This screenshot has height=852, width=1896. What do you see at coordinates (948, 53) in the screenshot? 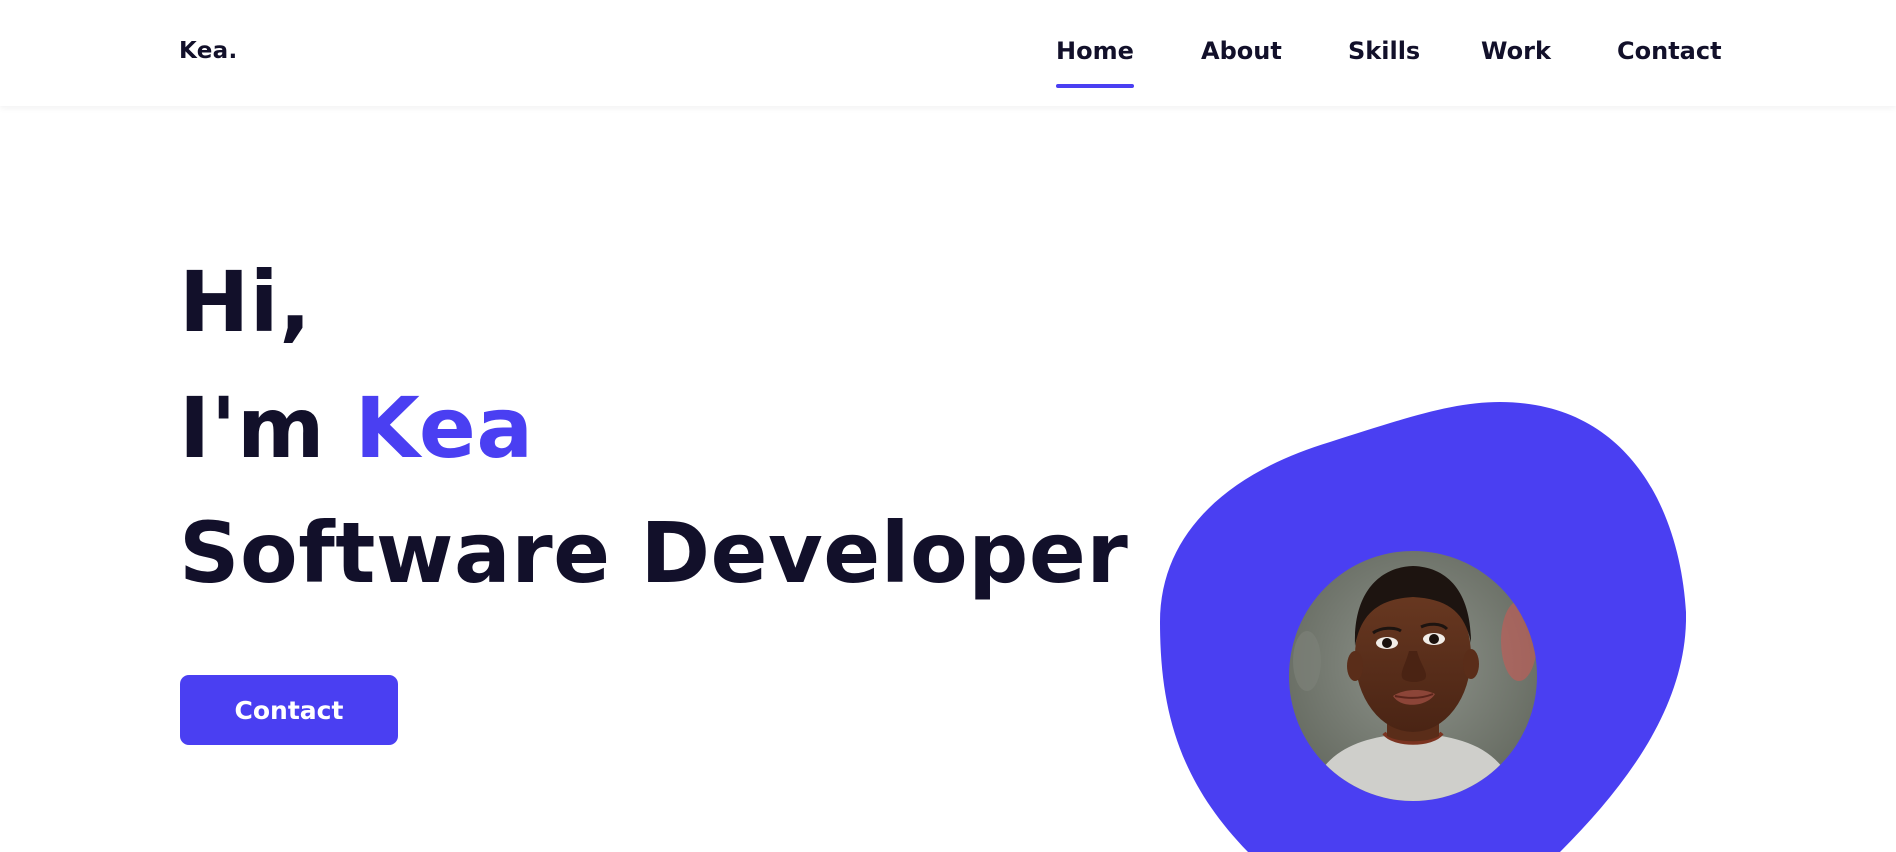
I see `site-header: Kea. Home About Skills Work Contact` at bounding box center [948, 53].